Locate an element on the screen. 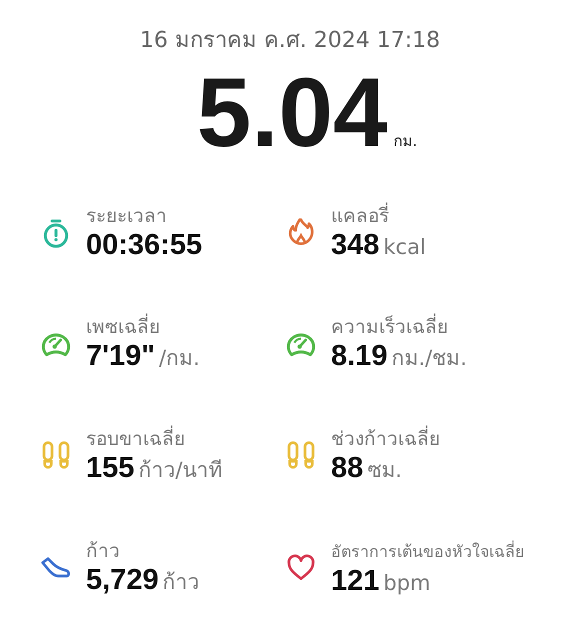  stat-value: 155 is located at coordinates (110, 468).